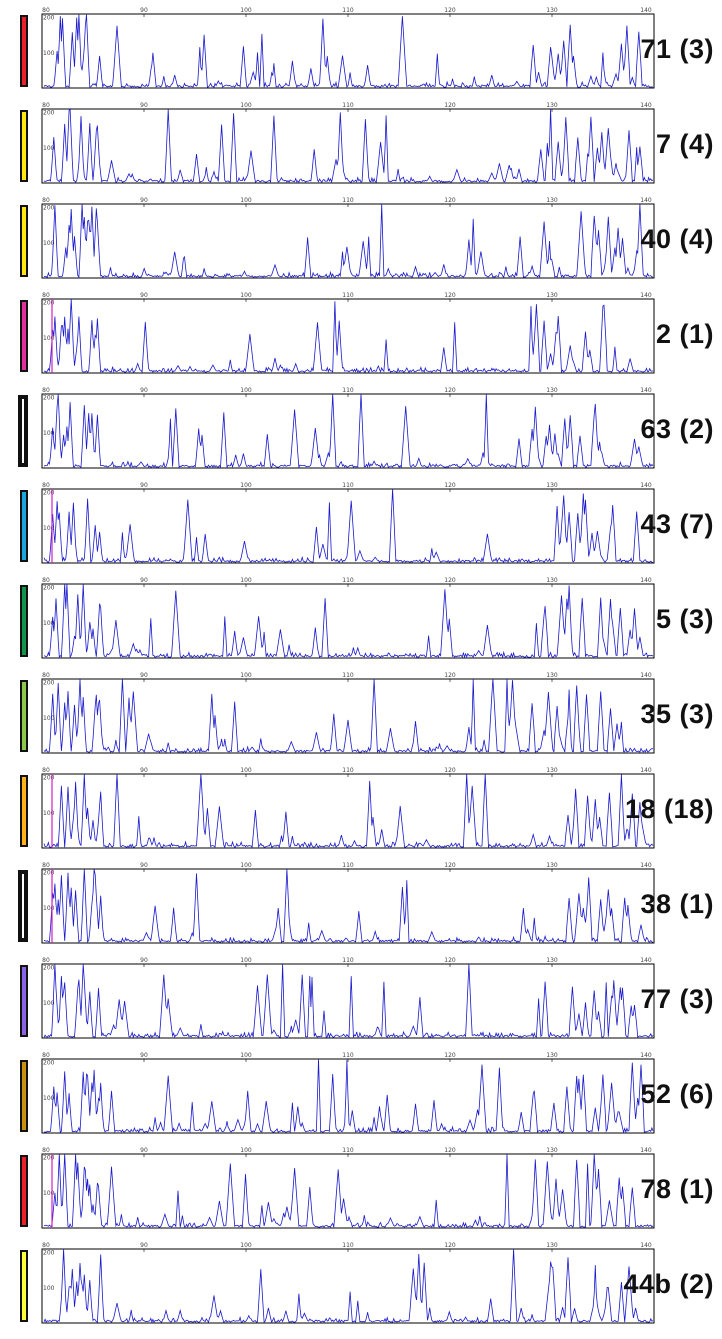 The height and width of the screenshot is (1339, 722). I want to click on panel-8: 80 90 100 110 120 130 140 100 200 35 (3), so click(361, 716).